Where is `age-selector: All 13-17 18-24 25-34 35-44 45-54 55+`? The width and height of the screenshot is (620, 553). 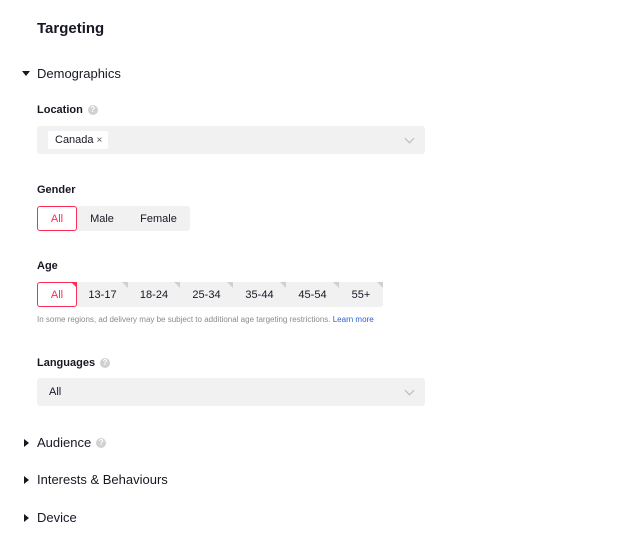 age-selector: All 13-17 18-24 25-34 35-44 45-54 55+ is located at coordinates (210, 294).